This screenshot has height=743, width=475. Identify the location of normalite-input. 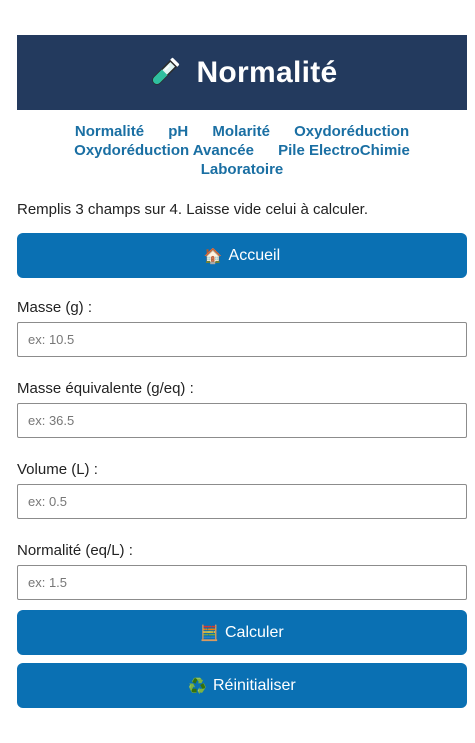
(242, 582).